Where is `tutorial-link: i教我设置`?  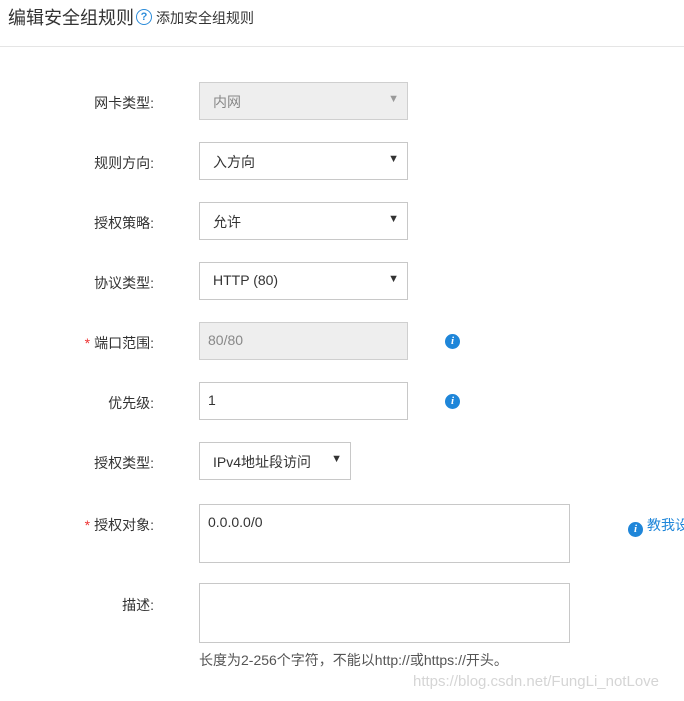
tutorial-link: i教我设置 is located at coordinates (656, 526).